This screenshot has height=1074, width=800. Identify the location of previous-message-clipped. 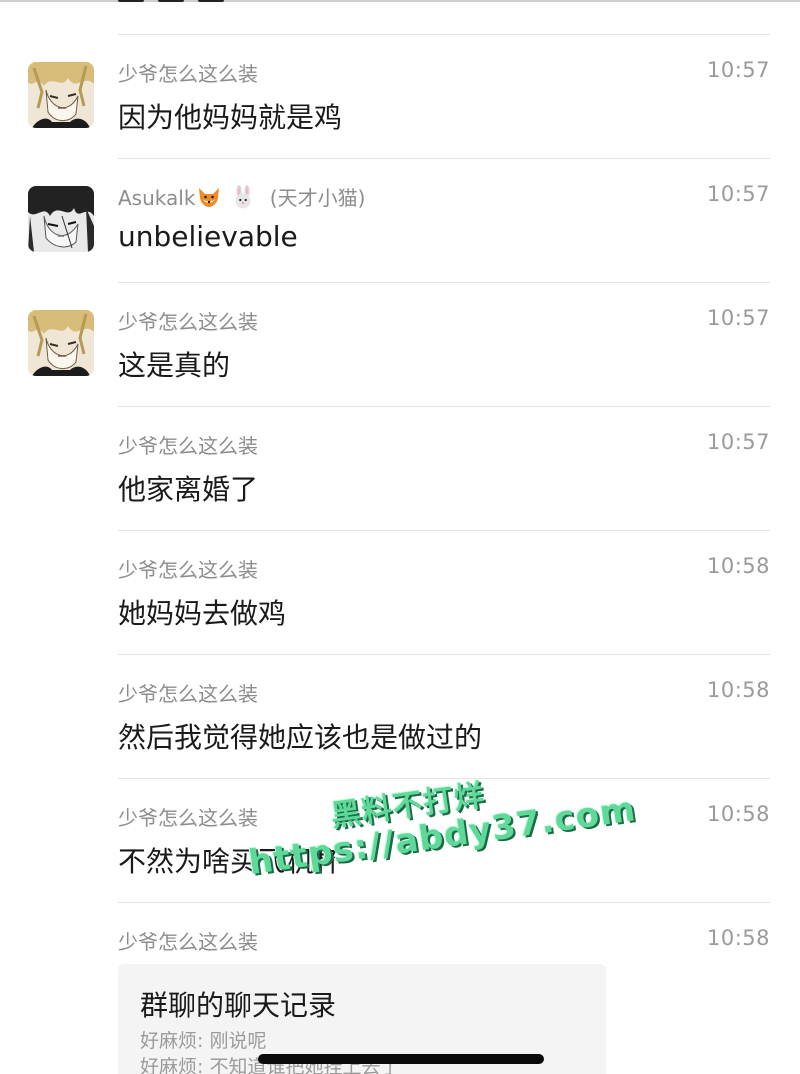
(218, 3).